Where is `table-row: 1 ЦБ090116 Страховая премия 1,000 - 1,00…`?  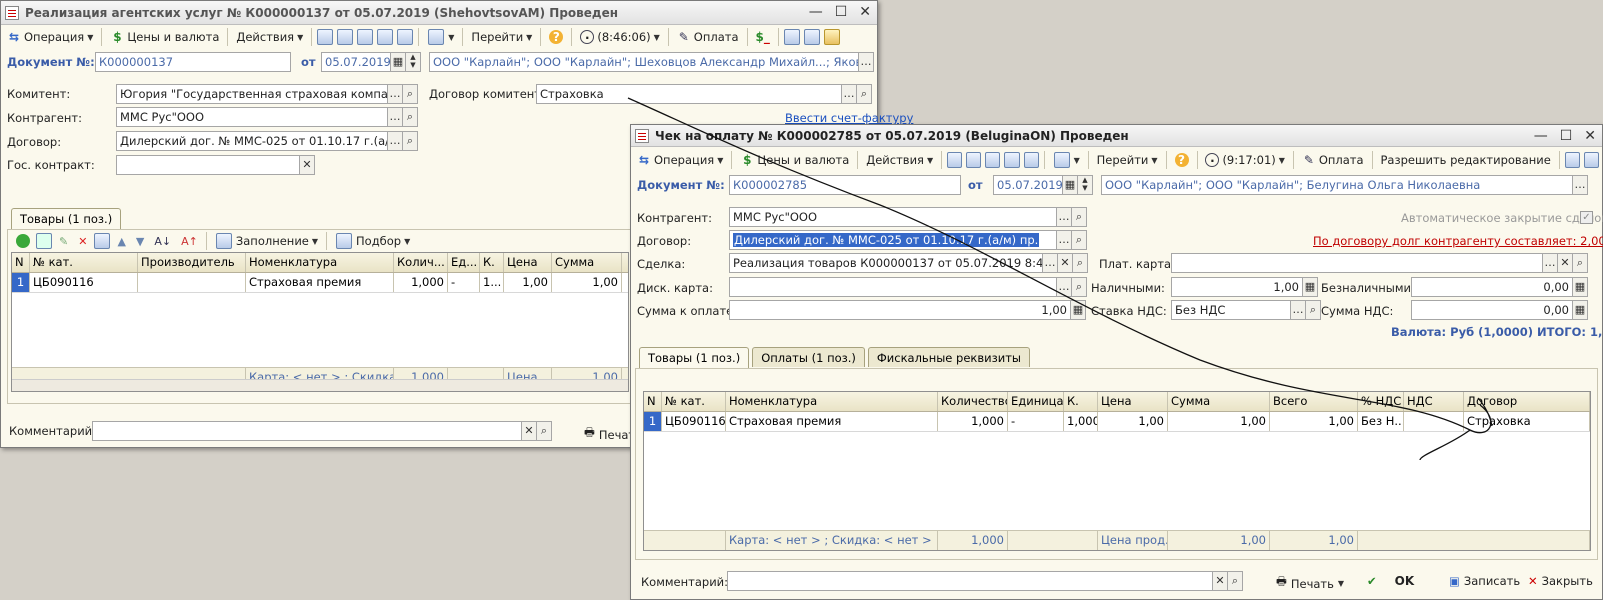 table-row: 1 ЦБ090116 Страховая премия 1,000 - 1,00… is located at coordinates (1117, 422).